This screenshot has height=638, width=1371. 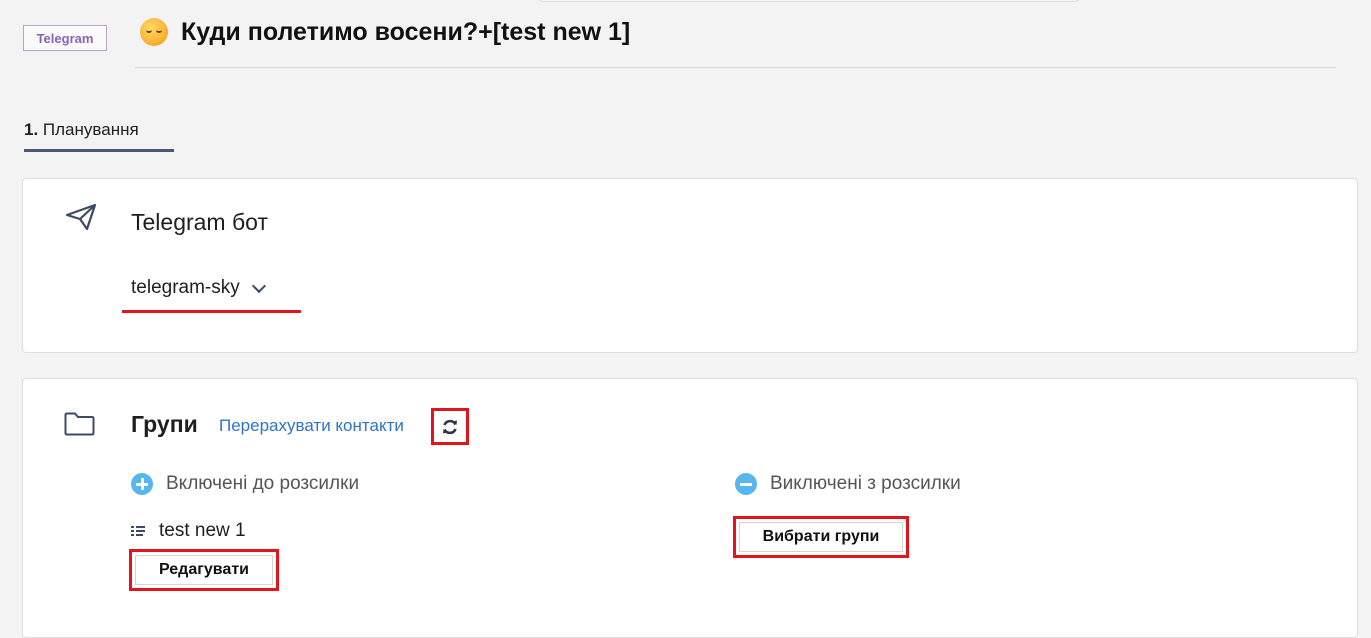 I want to click on list-icon, so click(x=138, y=531).